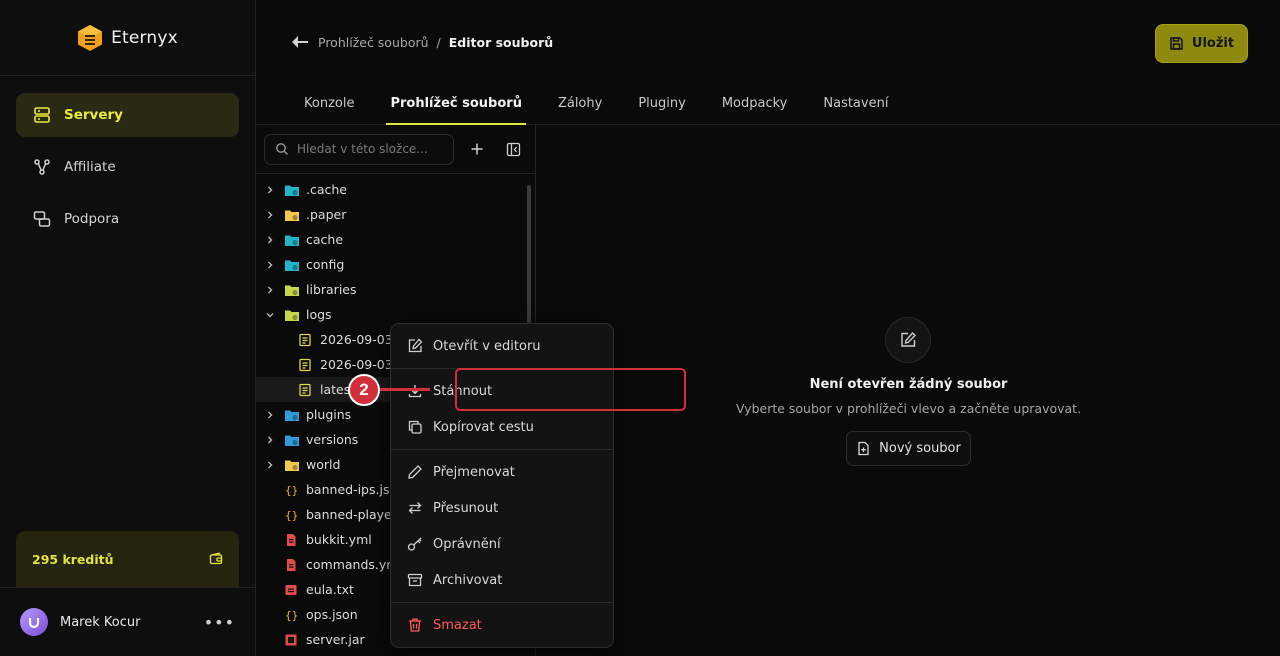  I want to click on chevron-down-icon, so click(270, 315).